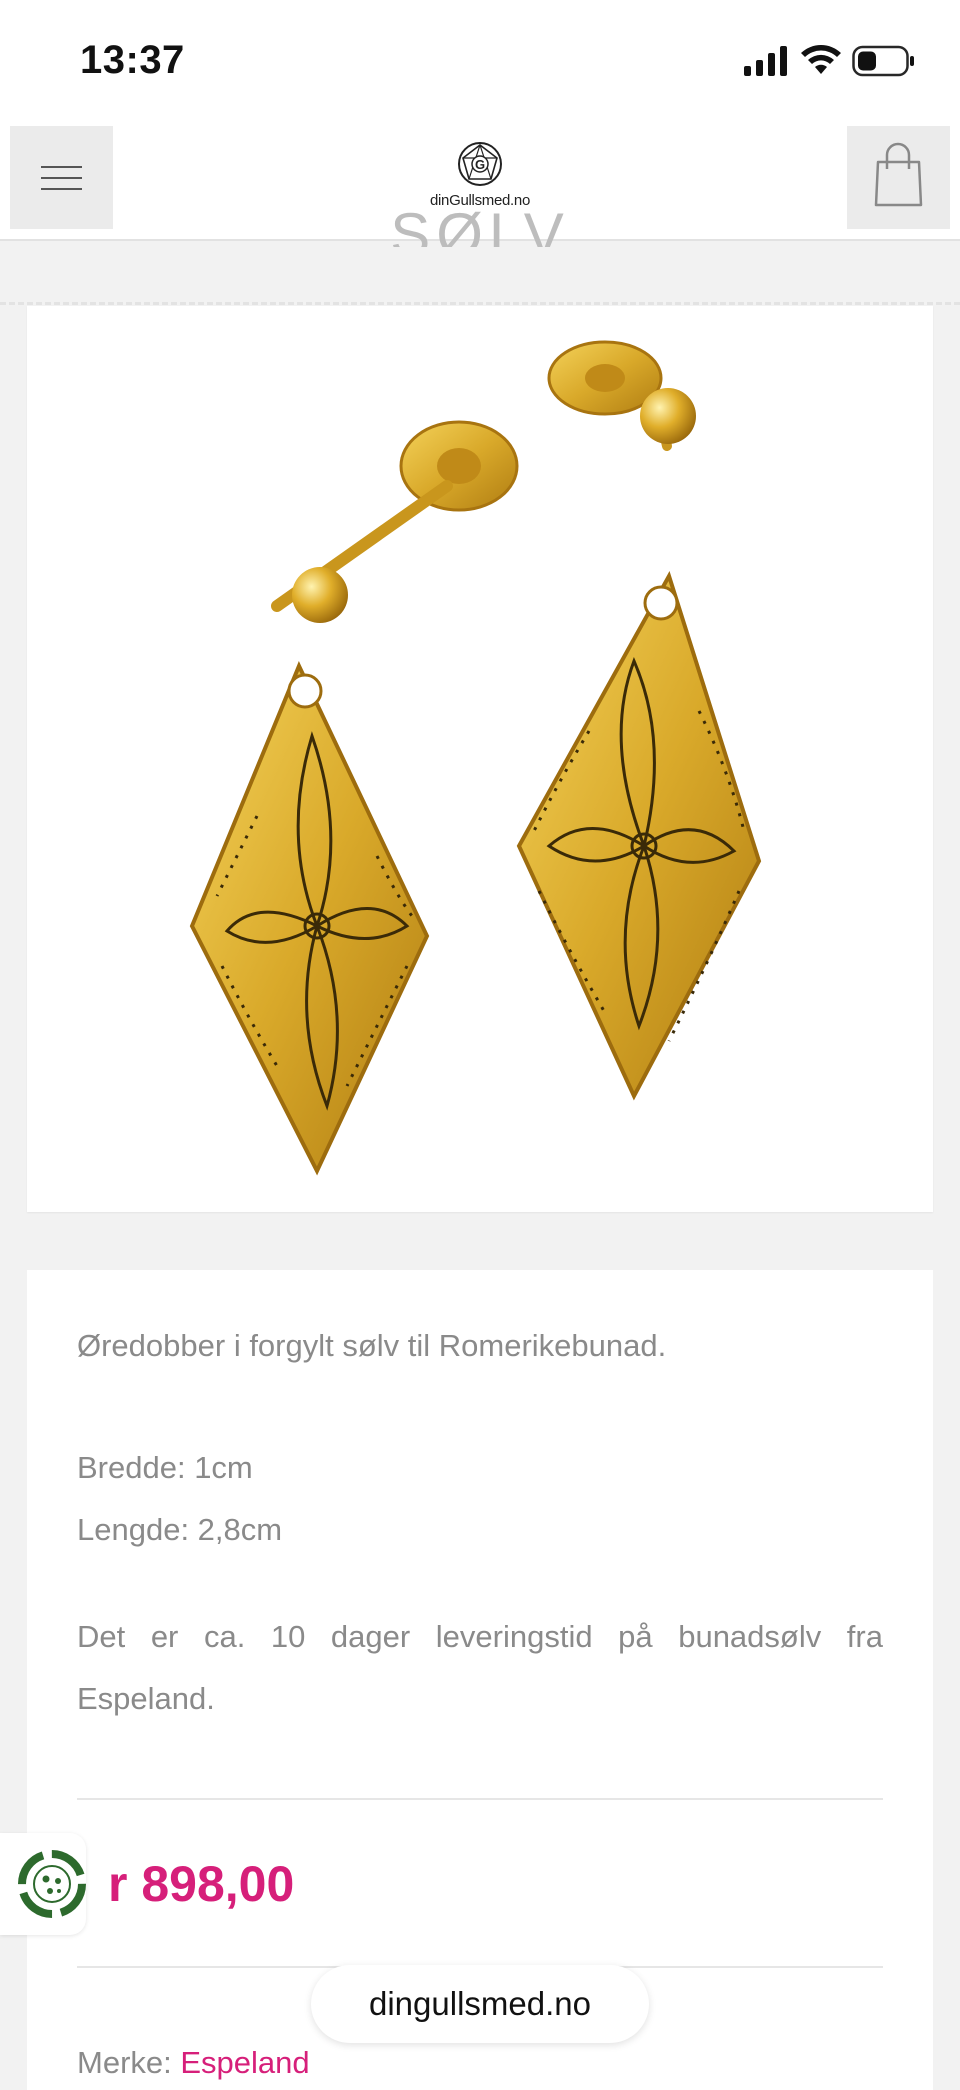  I want to click on product-length: Lengde: 2,8cm, so click(180, 1529).